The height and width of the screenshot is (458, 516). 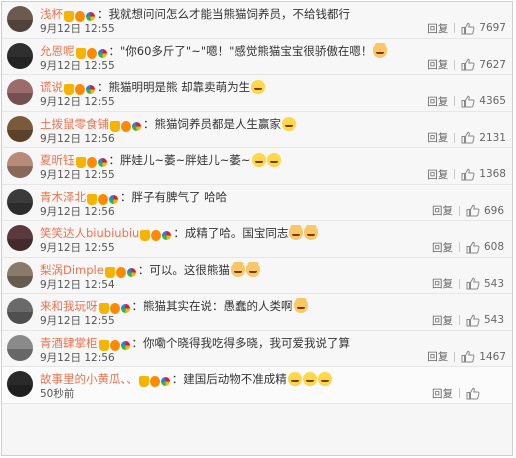 What do you see at coordinates (77, 284) in the screenshot?
I see `comment-time: 9月12日 12:54` at bounding box center [77, 284].